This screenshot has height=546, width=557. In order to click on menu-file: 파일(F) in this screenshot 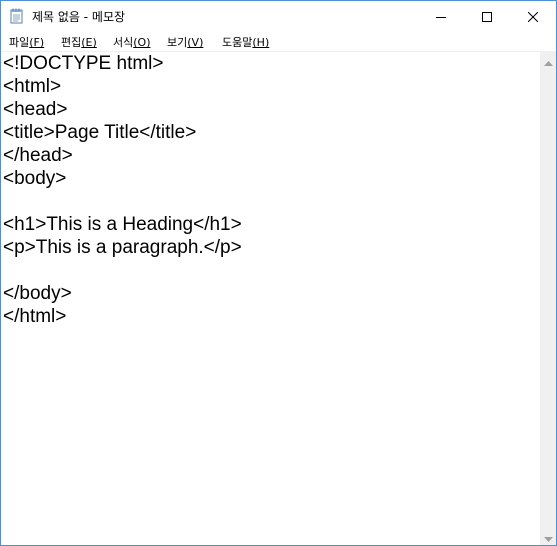, I will do `click(26, 42)`.